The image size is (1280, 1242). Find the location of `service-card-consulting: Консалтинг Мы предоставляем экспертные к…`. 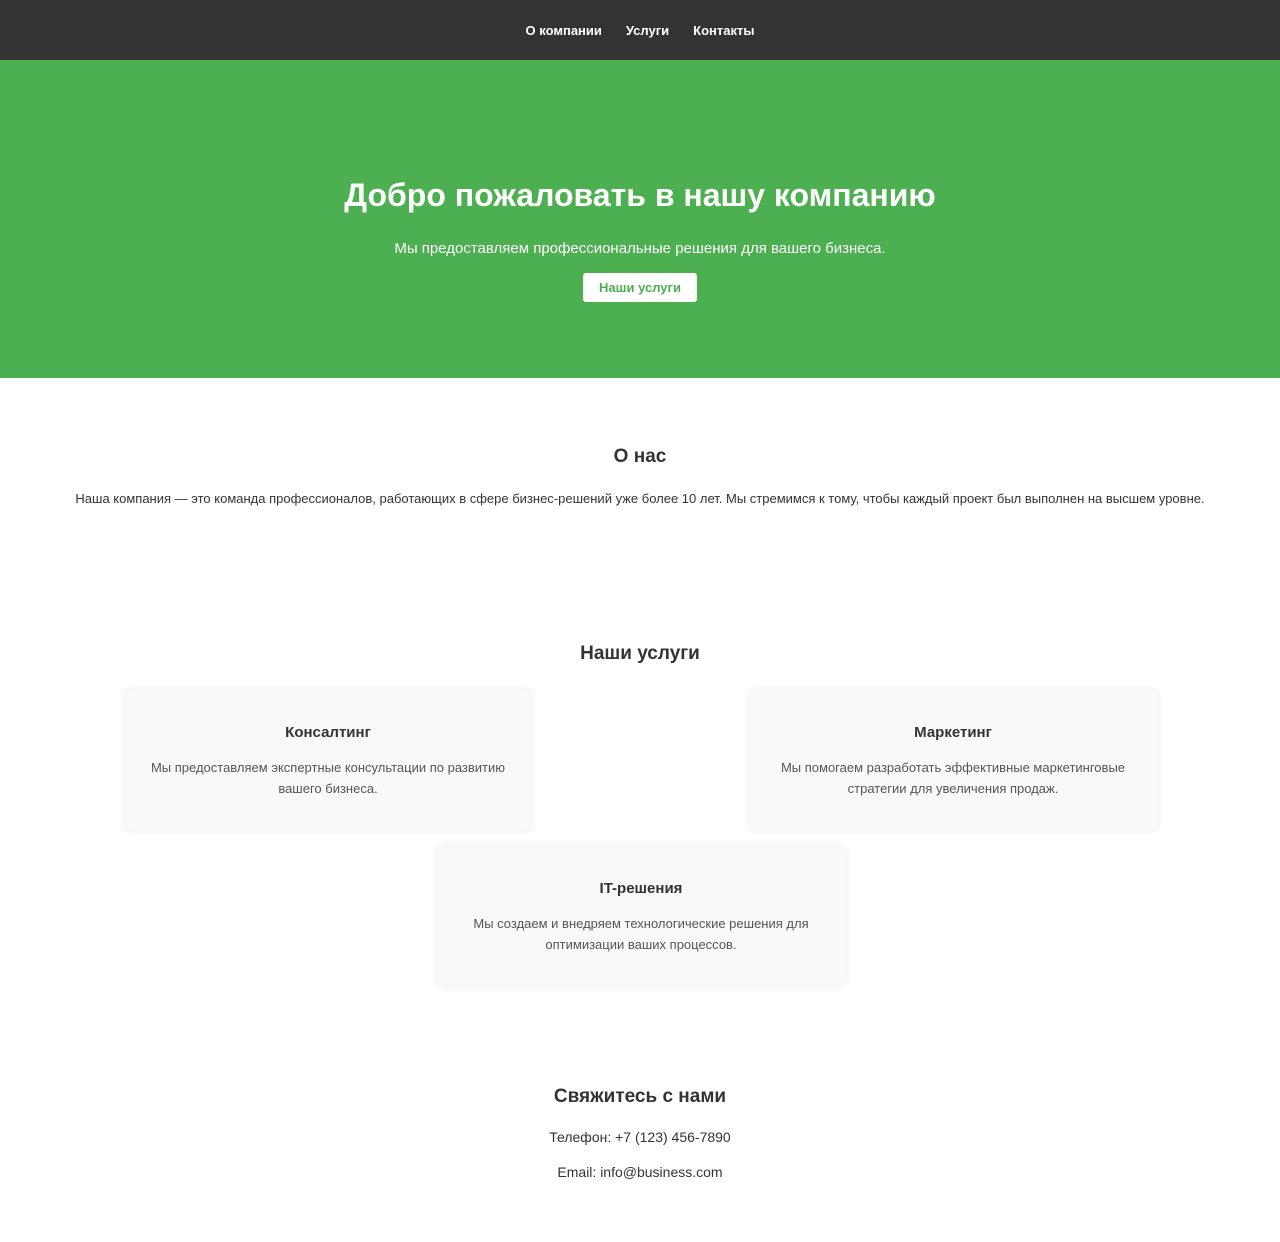

service-card-consulting: Консалтинг Мы предоставляем экспертные к… is located at coordinates (328, 760).